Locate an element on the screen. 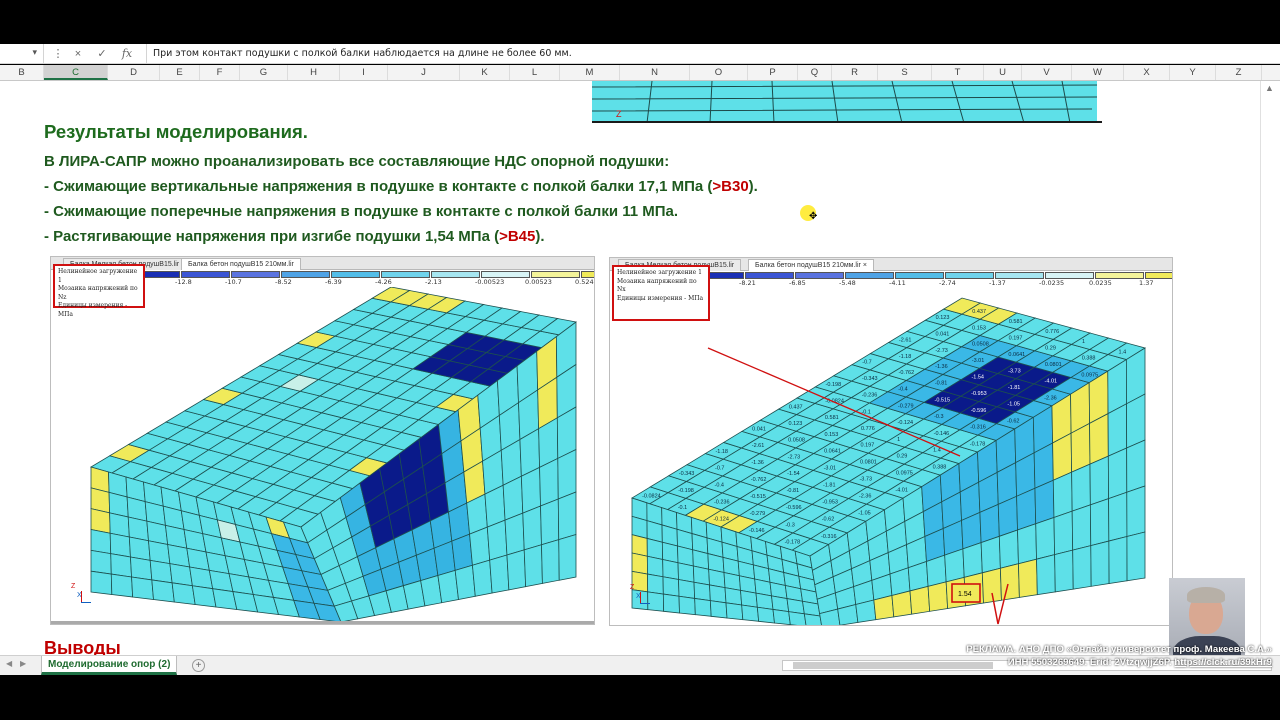 The height and width of the screenshot is (720, 1280). cell-value-label: 0.0508 is located at coordinates (796, 441).